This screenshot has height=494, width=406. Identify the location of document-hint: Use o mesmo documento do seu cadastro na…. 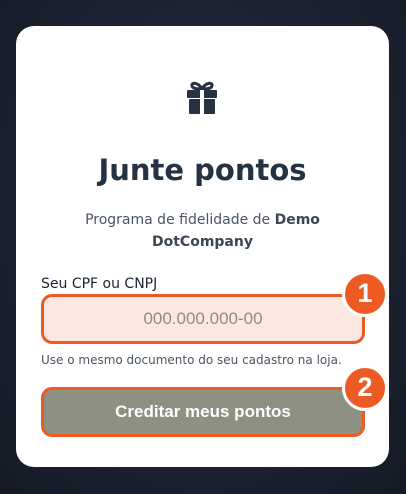
(191, 360).